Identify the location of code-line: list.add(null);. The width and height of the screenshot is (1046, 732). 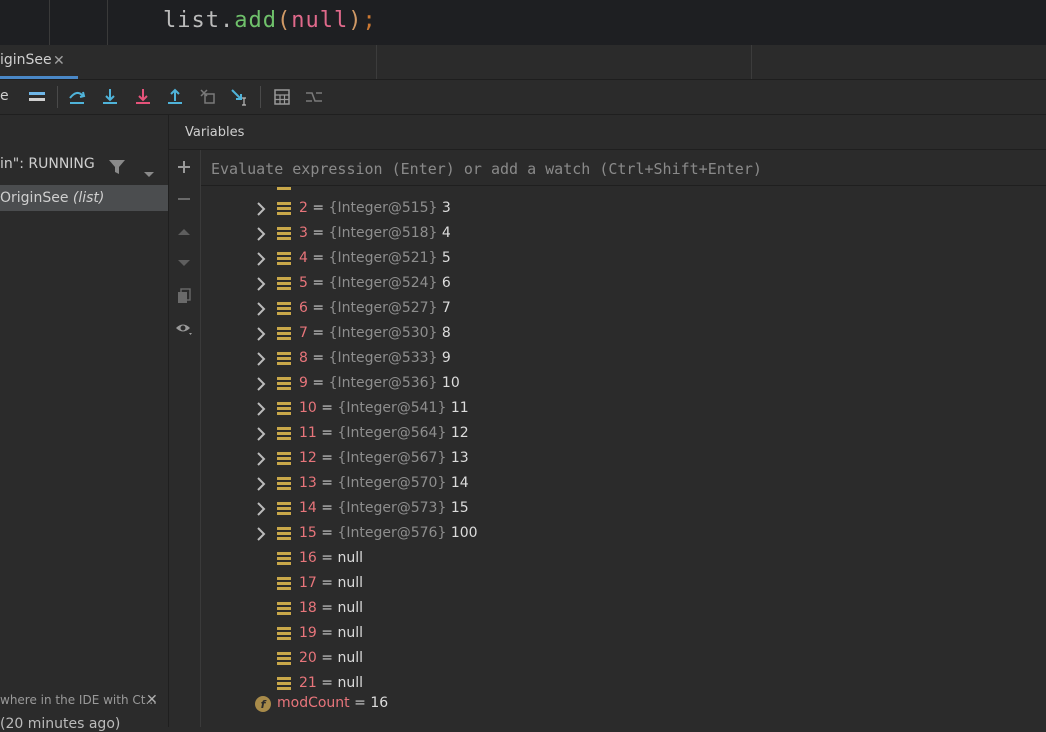
(270, 20).